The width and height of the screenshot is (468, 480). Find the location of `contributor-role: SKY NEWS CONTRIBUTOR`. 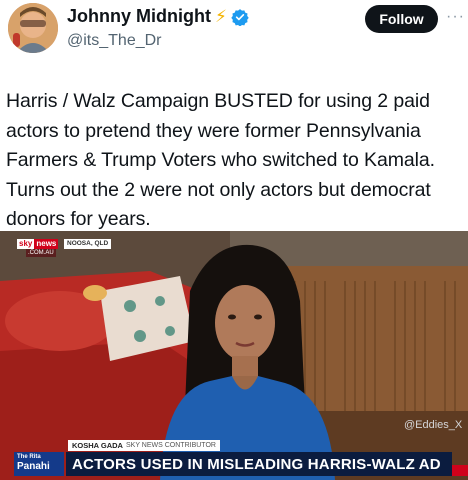

contributor-role: SKY NEWS CONTRIBUTOR is located at coordinates (170, 445).